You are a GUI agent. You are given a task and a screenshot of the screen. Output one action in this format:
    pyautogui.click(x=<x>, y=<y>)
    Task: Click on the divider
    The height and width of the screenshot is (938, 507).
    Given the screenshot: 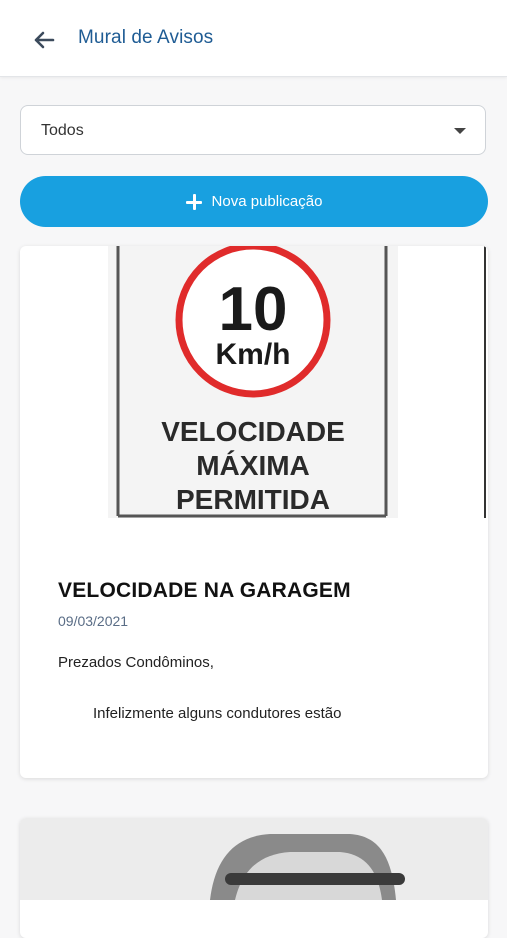 What is the action you would take?
    pyautogui.click(x=485, y=382)
    